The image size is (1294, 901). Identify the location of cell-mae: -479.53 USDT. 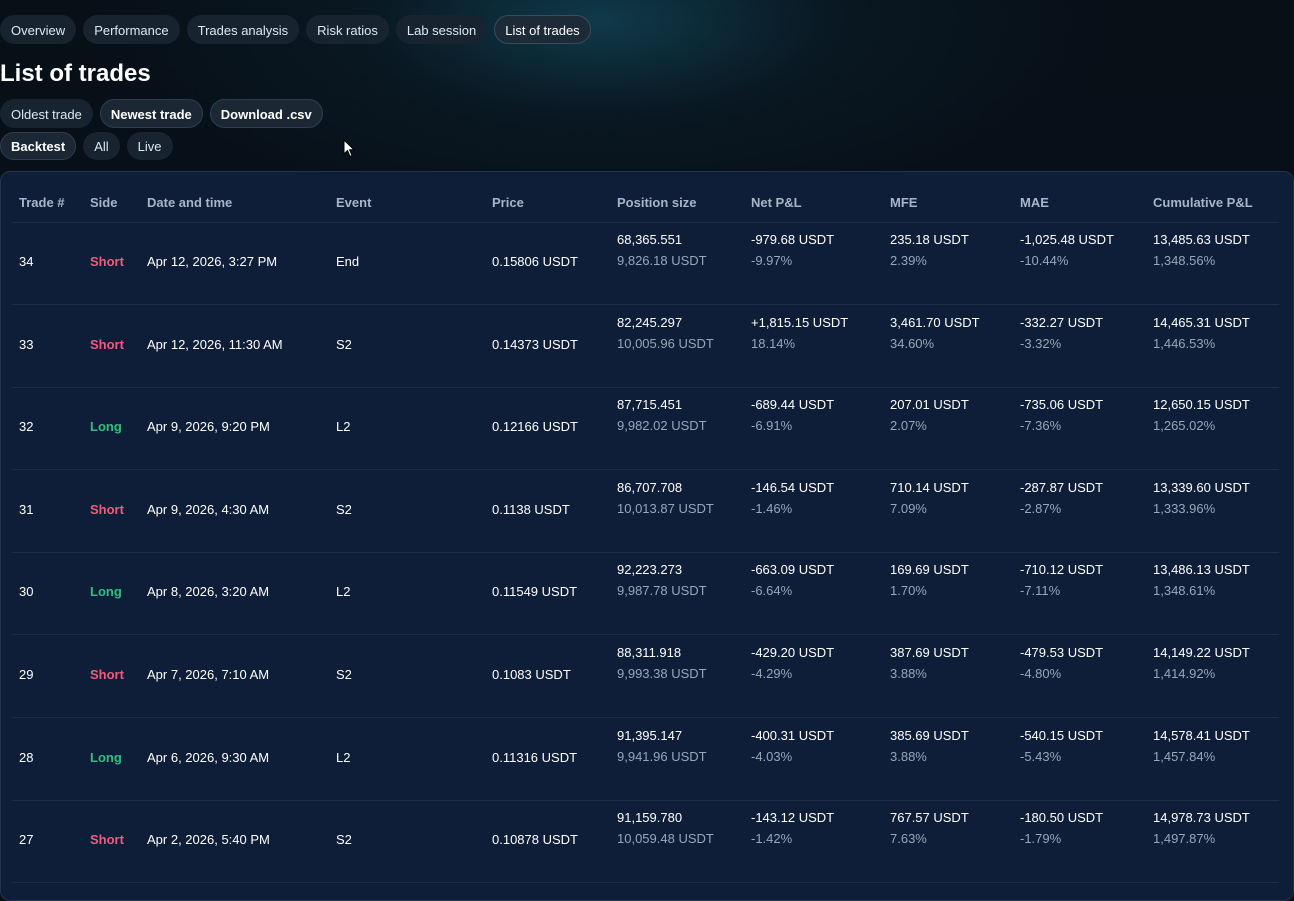
(1062, 652).